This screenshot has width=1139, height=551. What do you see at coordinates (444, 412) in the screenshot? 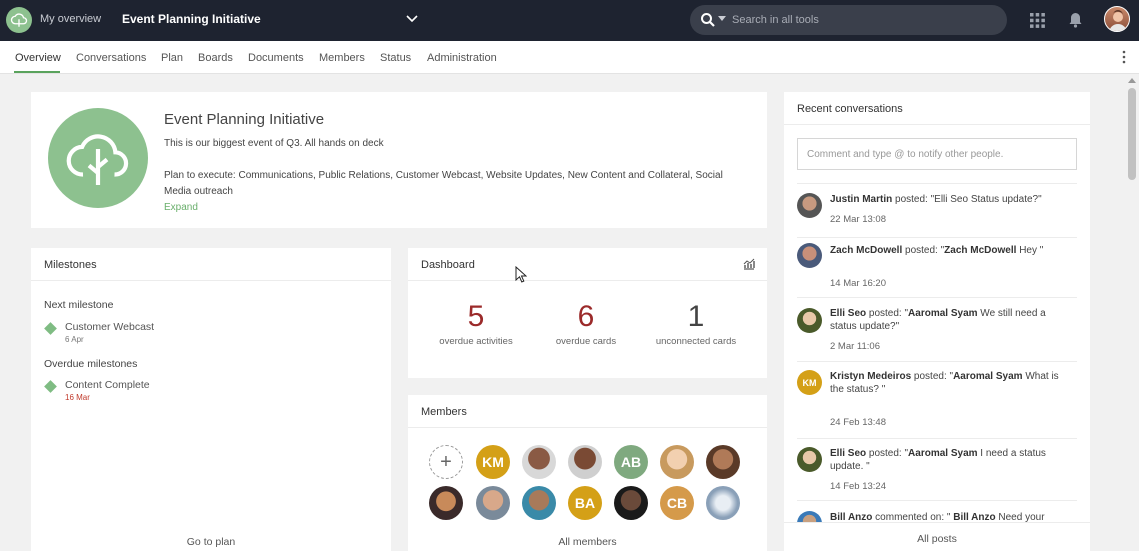
I see `members-title: Members` at bounding box center [444, 412].